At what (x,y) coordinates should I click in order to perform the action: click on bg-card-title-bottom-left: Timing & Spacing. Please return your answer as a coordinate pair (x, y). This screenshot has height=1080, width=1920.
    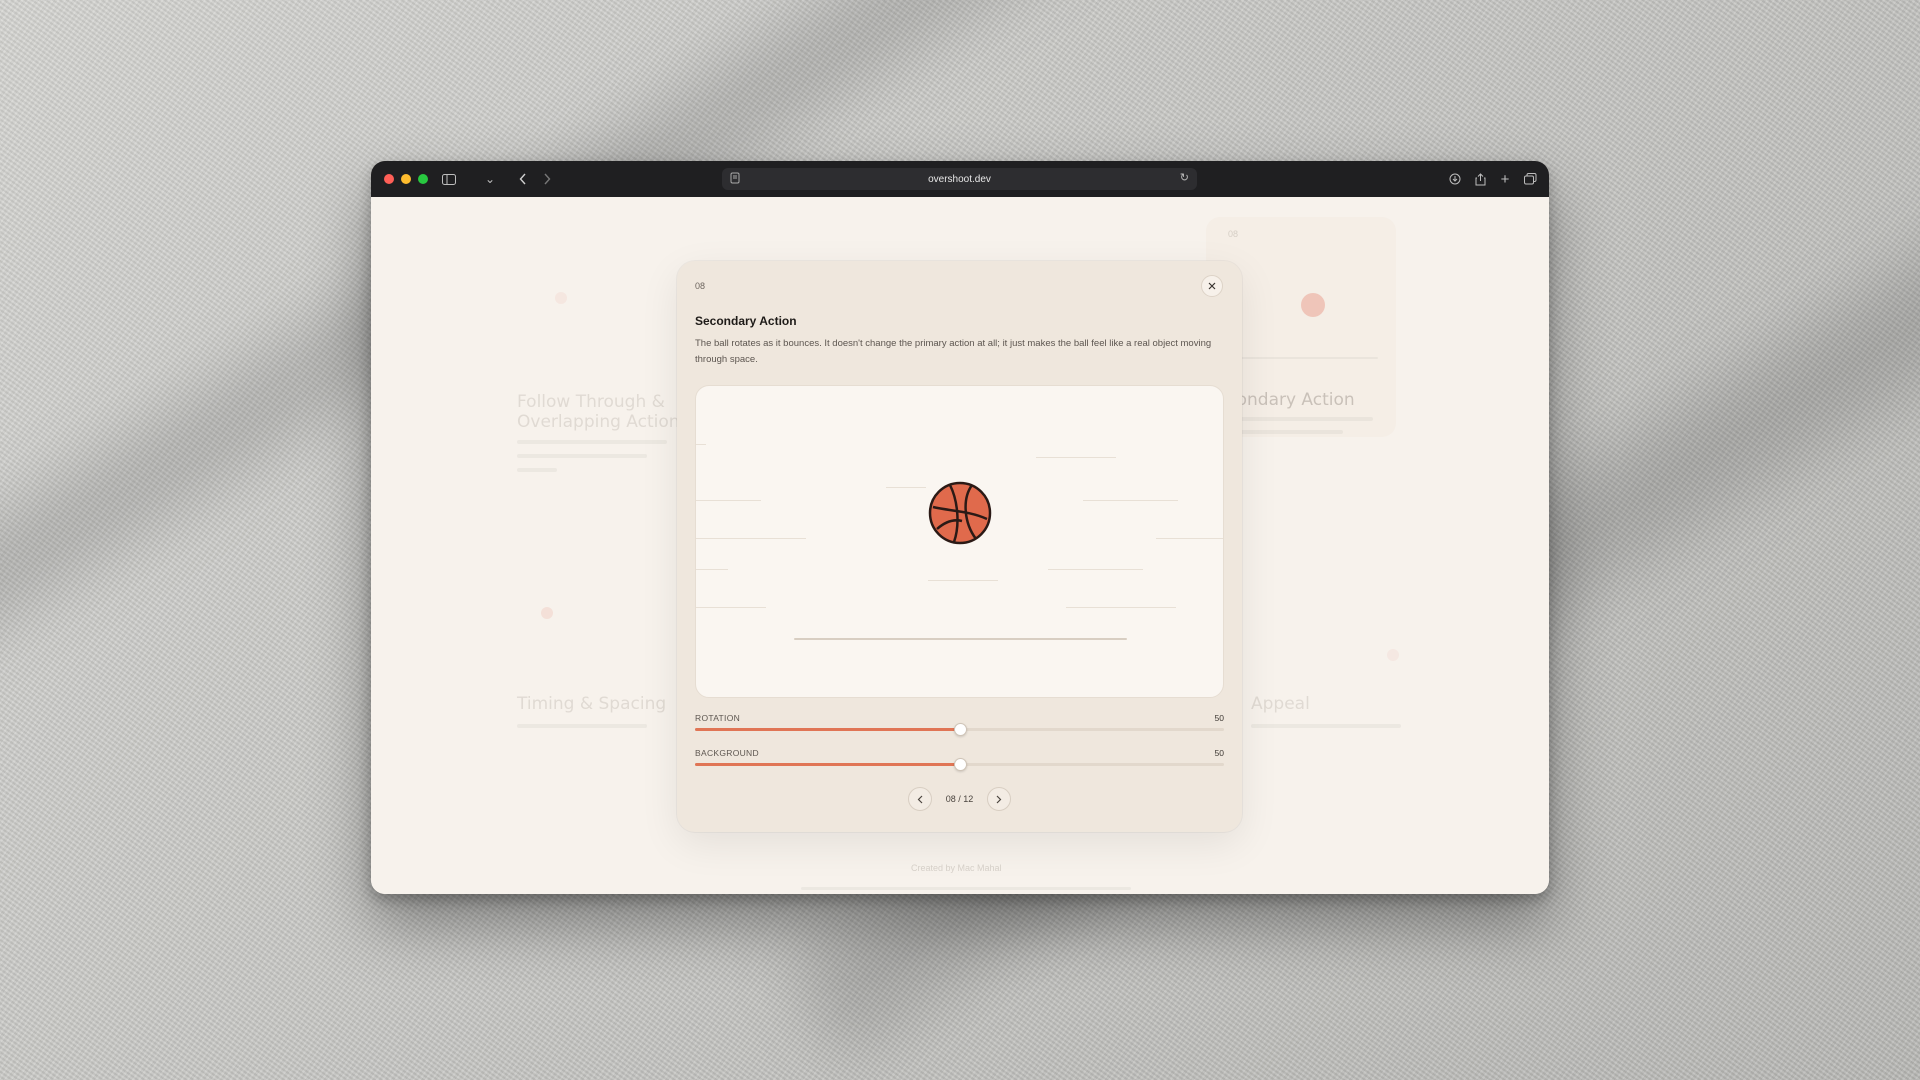
    Looking at the image, I should click on (592, 704).